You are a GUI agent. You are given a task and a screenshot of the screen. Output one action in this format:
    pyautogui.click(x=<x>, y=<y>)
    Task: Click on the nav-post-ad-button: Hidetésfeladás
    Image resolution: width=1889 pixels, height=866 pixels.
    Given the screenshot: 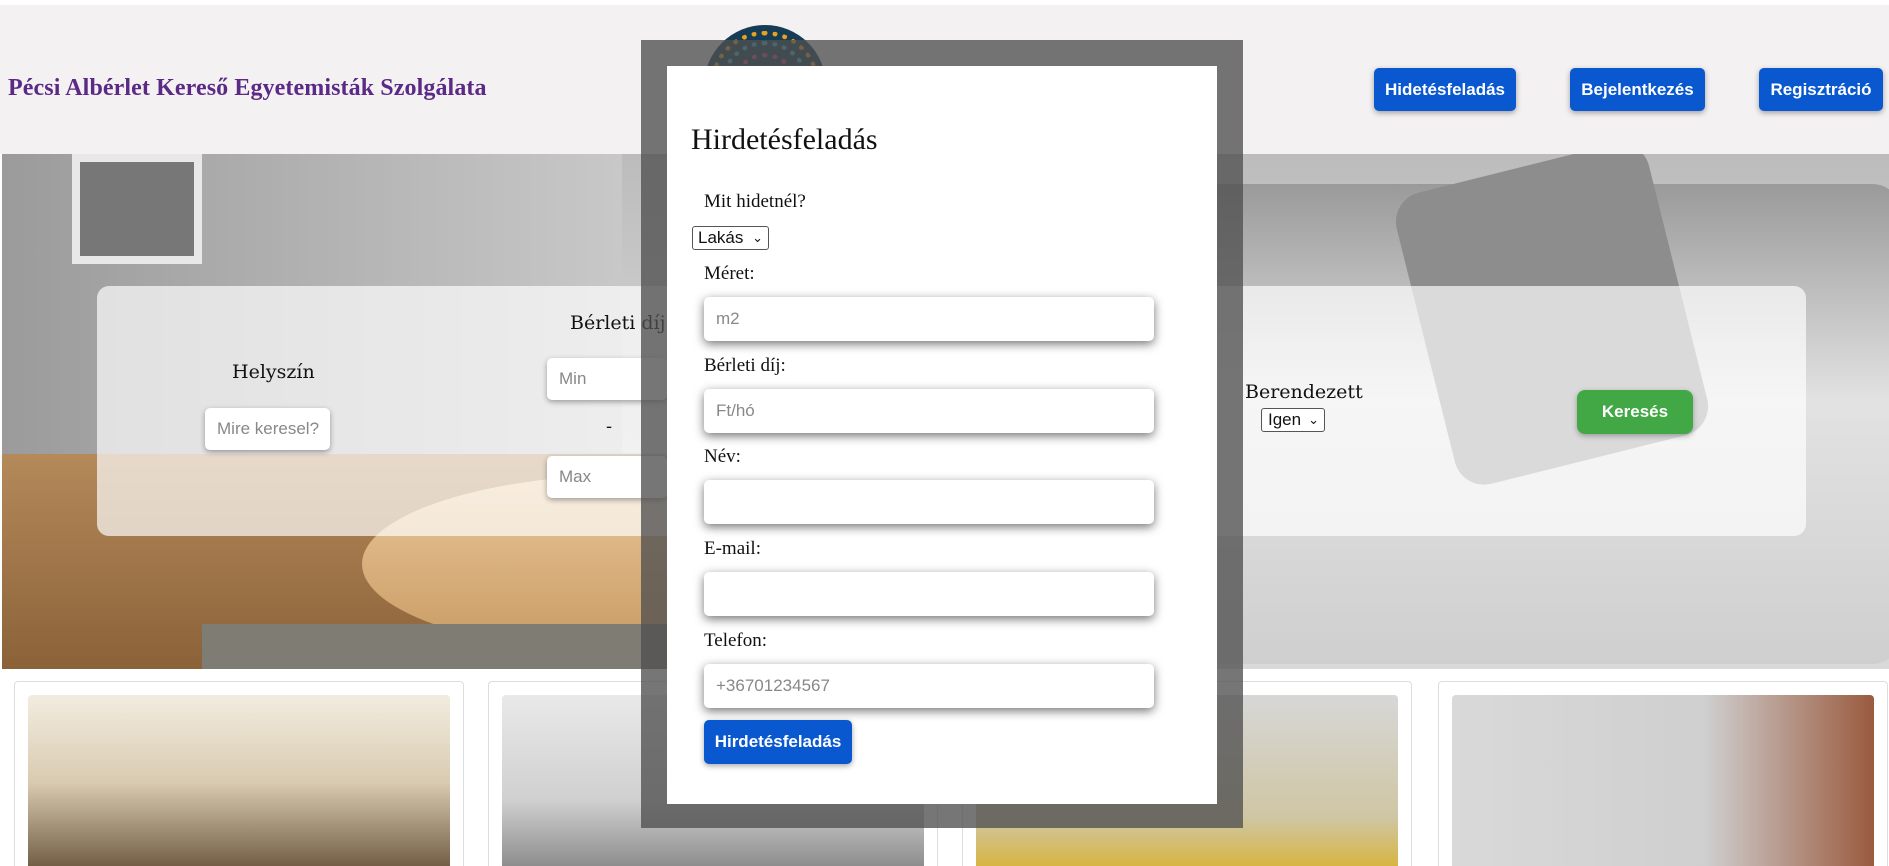 What is the action you would take?
    pyautogui.click(x=1445, y=89)
    